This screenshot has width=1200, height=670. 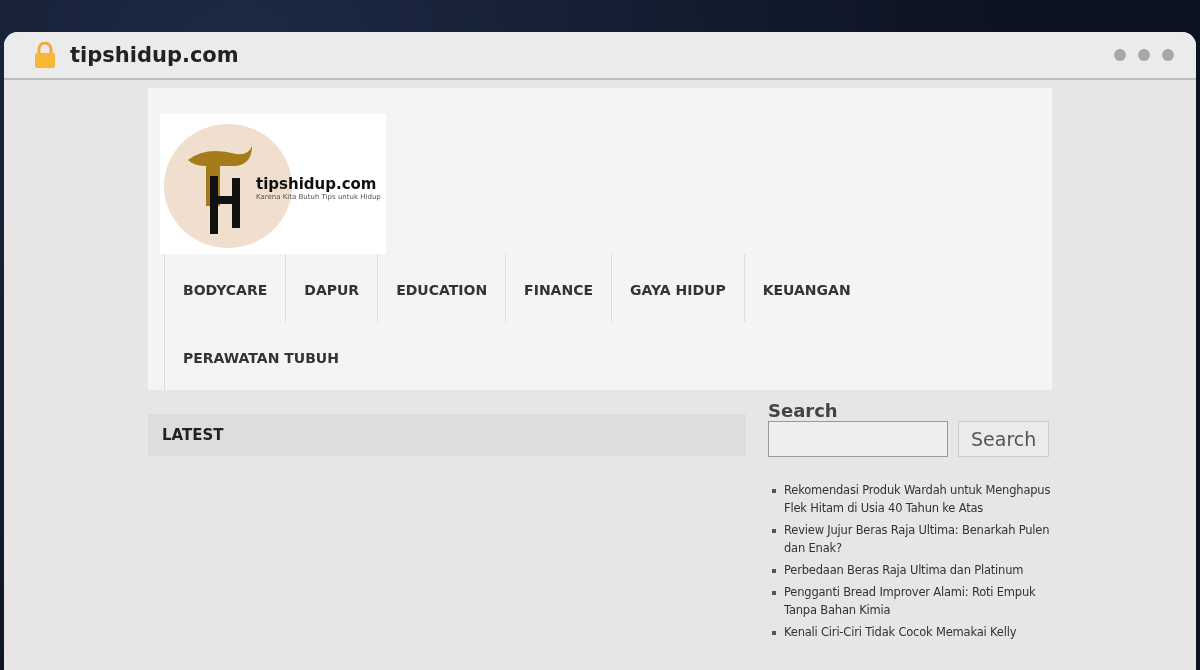 I want to click on nav-link: GAYA HIDUP, so click(x=677, y=288).